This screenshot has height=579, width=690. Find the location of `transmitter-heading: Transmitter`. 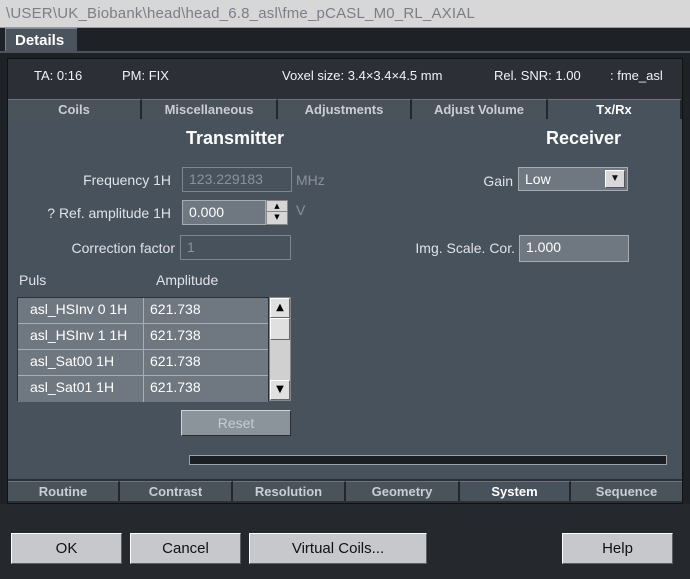

transmitter-heading: Transmitter is located at coordinates (235, 138).